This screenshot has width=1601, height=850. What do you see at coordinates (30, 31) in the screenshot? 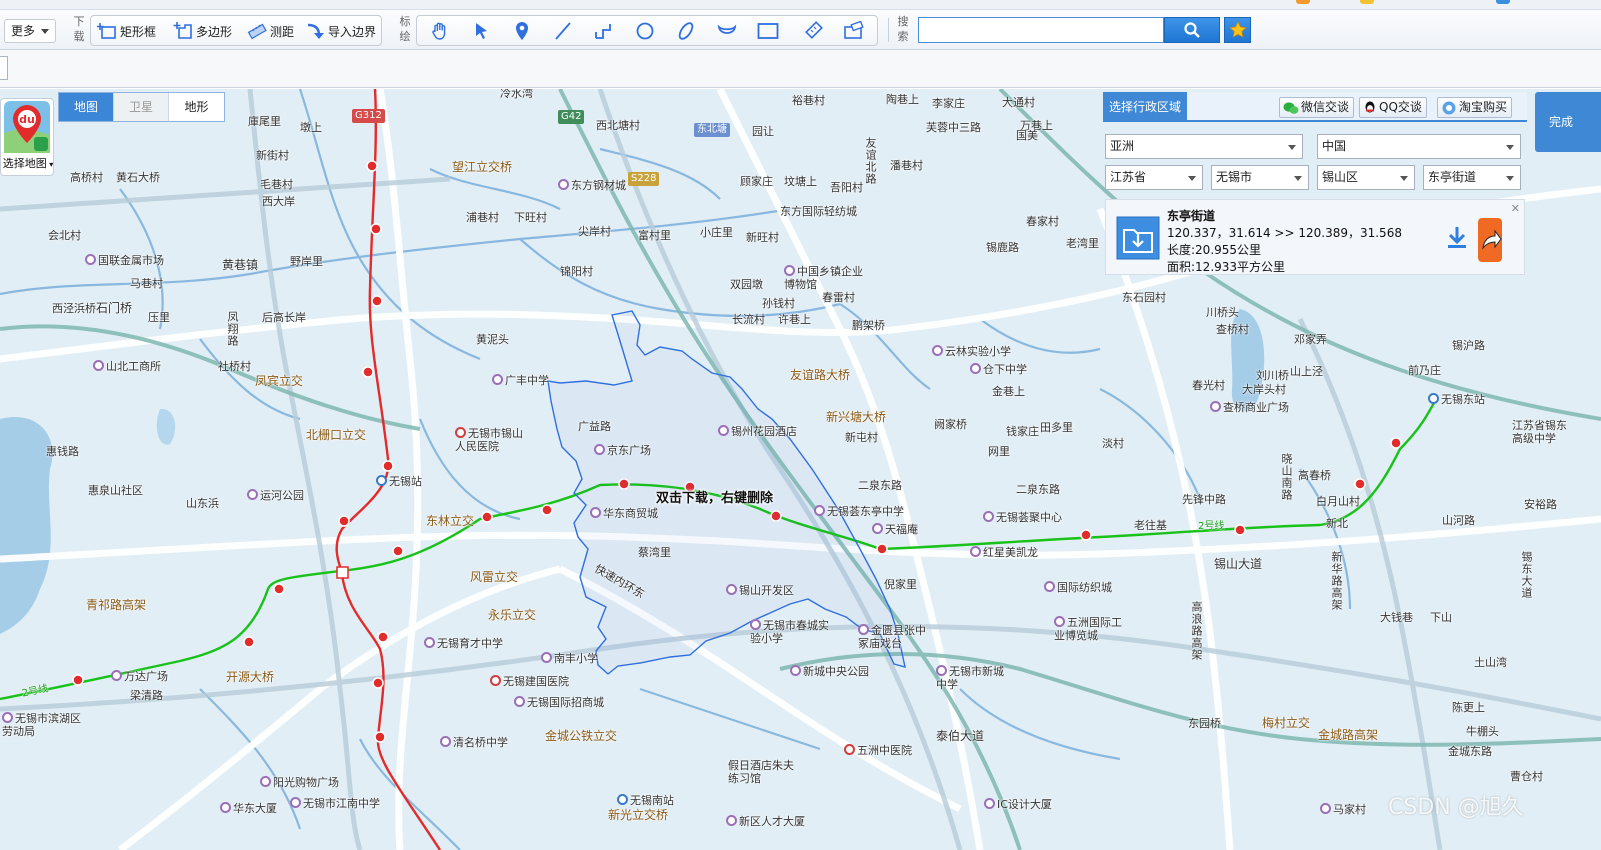
I see `more-dropdown: 更多` at bounding box center [30, 31].